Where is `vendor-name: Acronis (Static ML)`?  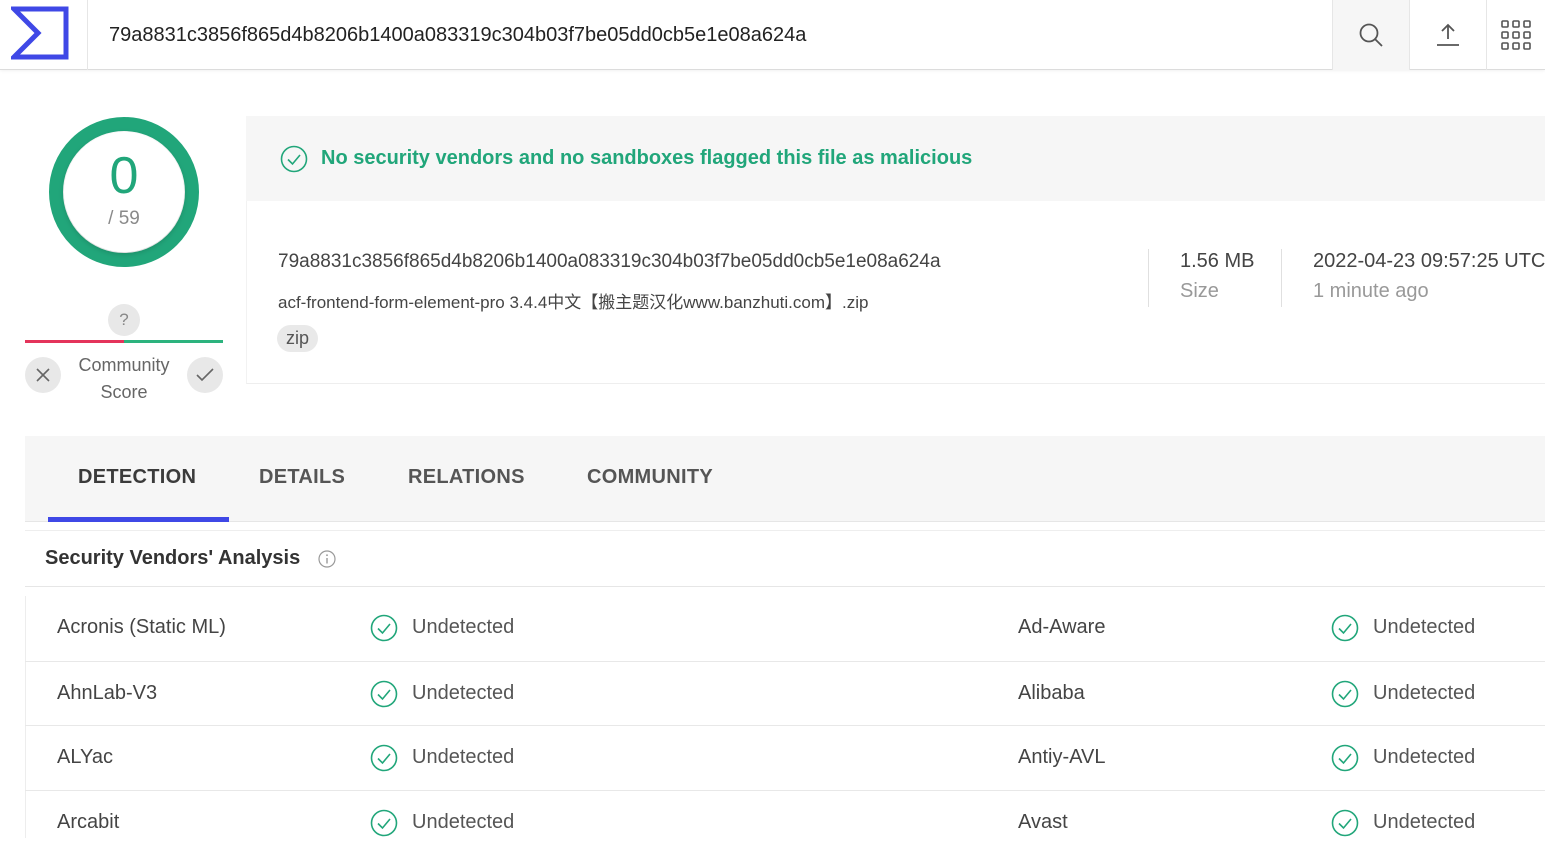 vendor-name: Acronis (Static ML) is located at coordinates (141, 627).